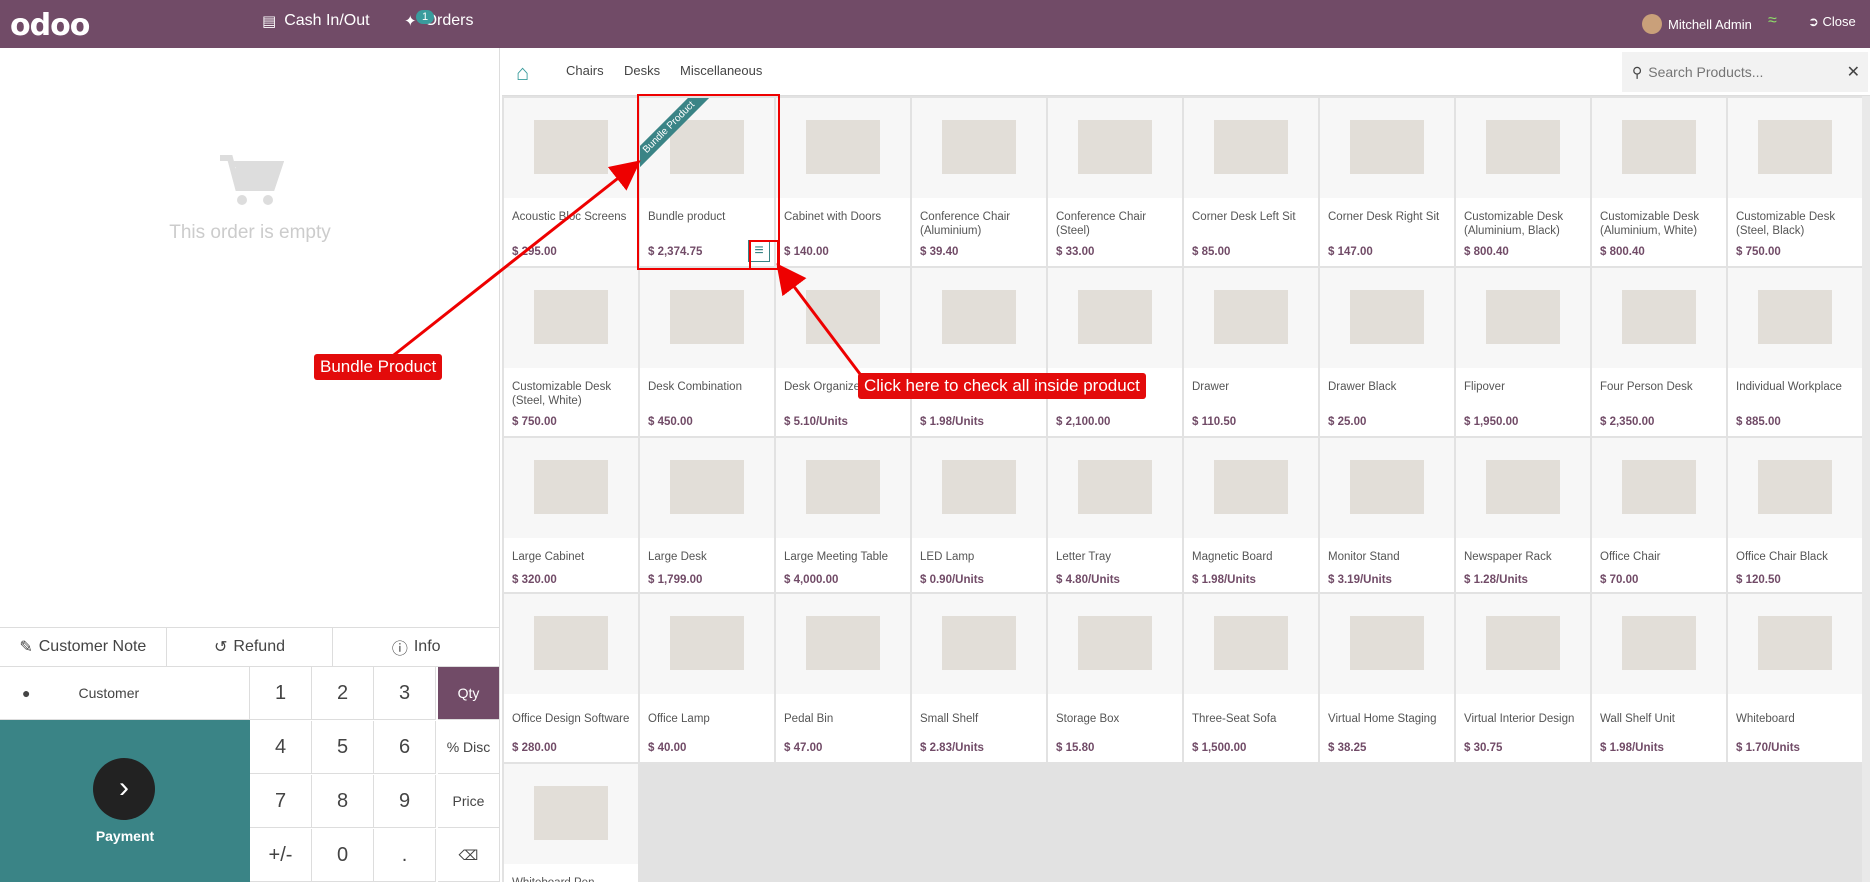  I want to click on close-button: ➲ Close, so click(1832, 22).